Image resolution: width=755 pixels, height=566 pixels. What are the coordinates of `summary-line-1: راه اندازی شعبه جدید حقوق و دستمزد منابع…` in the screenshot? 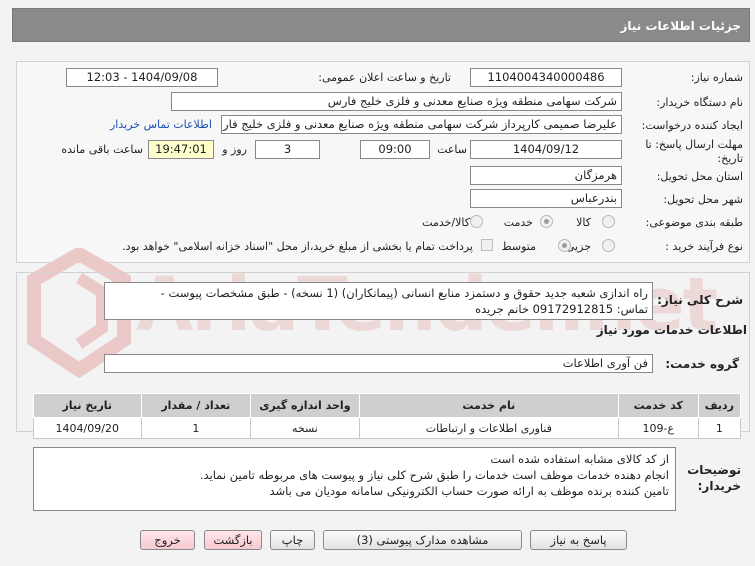 It's located at (404, 293).